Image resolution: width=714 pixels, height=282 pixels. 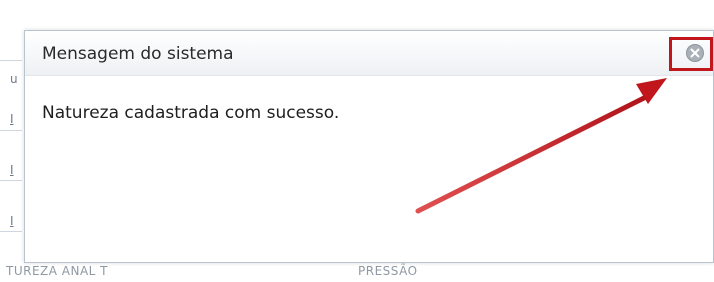 What do you see at coordinates (14, 79) in the screenshot?
I see `background-mark: u` at bounding box center [14, 79].